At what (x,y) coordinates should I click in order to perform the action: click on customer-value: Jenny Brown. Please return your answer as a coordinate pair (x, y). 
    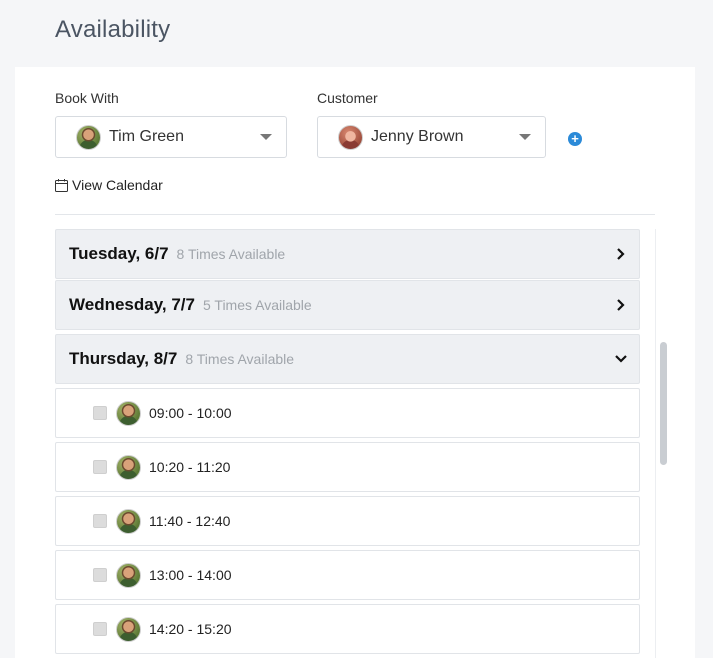
    Looking at the image, I should click on (417, 136).